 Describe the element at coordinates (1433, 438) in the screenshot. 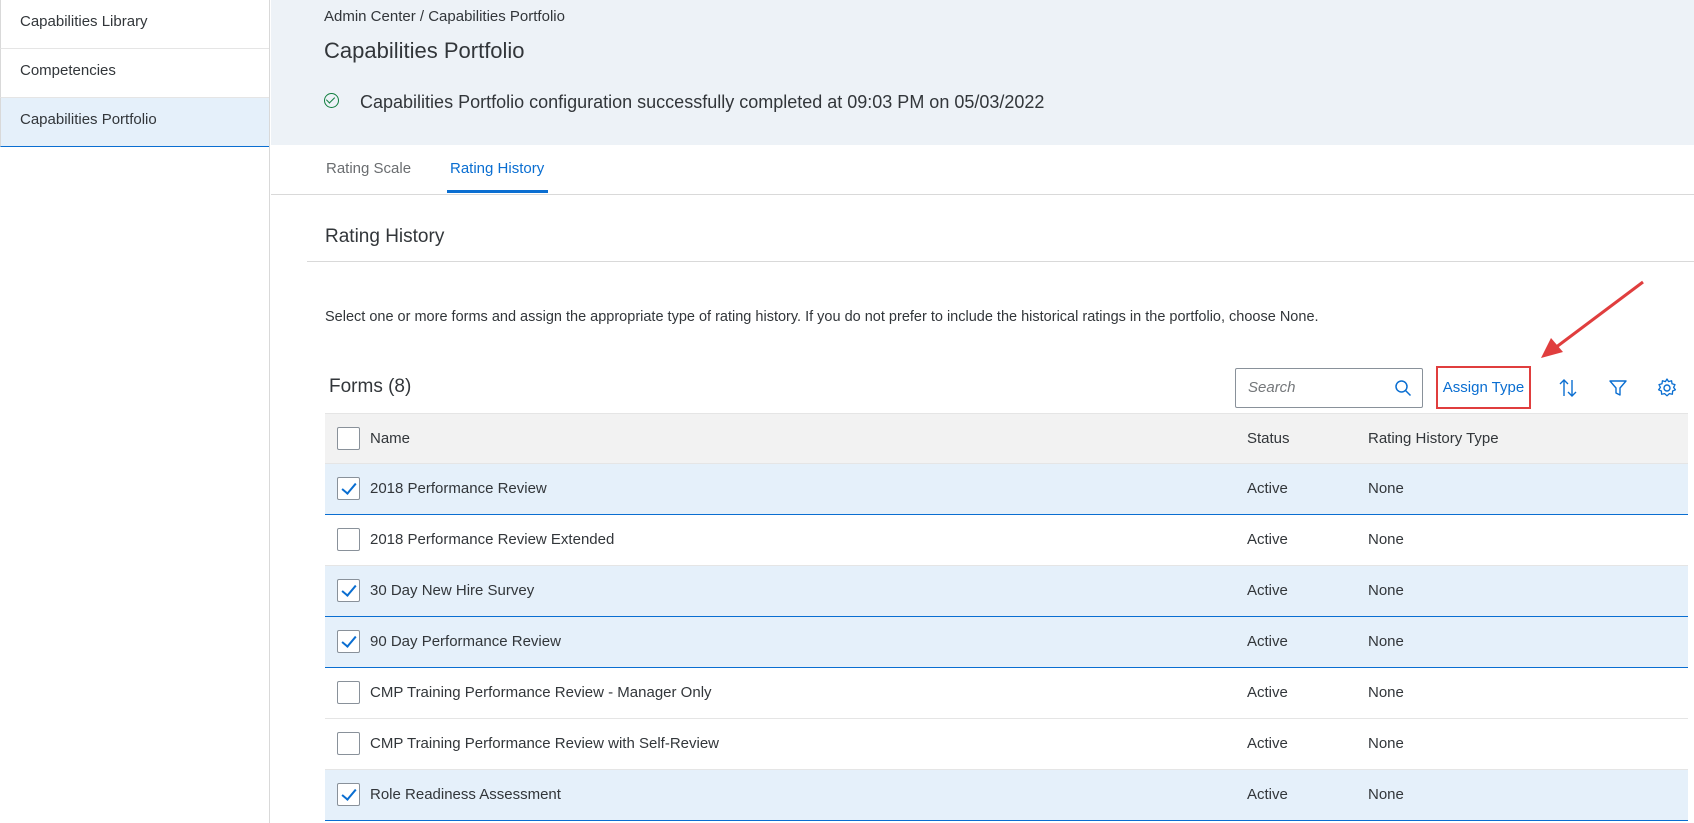

I see `column-header-rating-history-type: Rating History Type` at that location.